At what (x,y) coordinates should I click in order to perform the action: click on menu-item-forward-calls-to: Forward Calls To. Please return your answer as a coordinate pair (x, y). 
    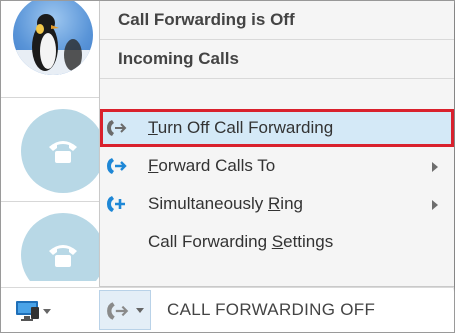
    Looking at the image, I should click on (277, 166).